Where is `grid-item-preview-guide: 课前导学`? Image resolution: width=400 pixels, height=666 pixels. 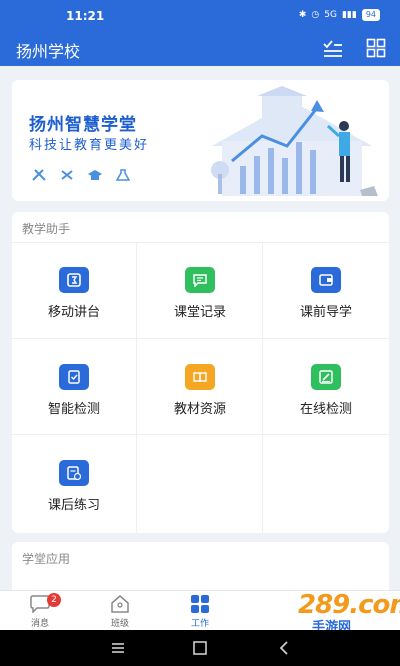
grid-item-preview-guide: 课前导学 is located at coordinates (326, 290).